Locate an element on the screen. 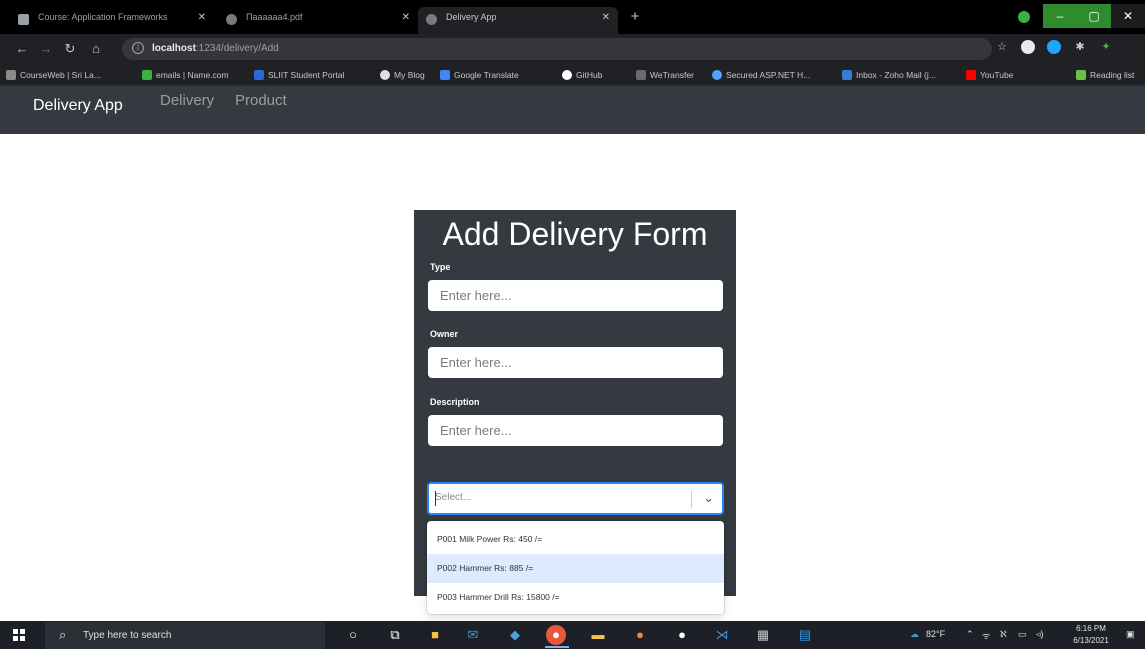  select-separator is located at coordinates (691, 499).